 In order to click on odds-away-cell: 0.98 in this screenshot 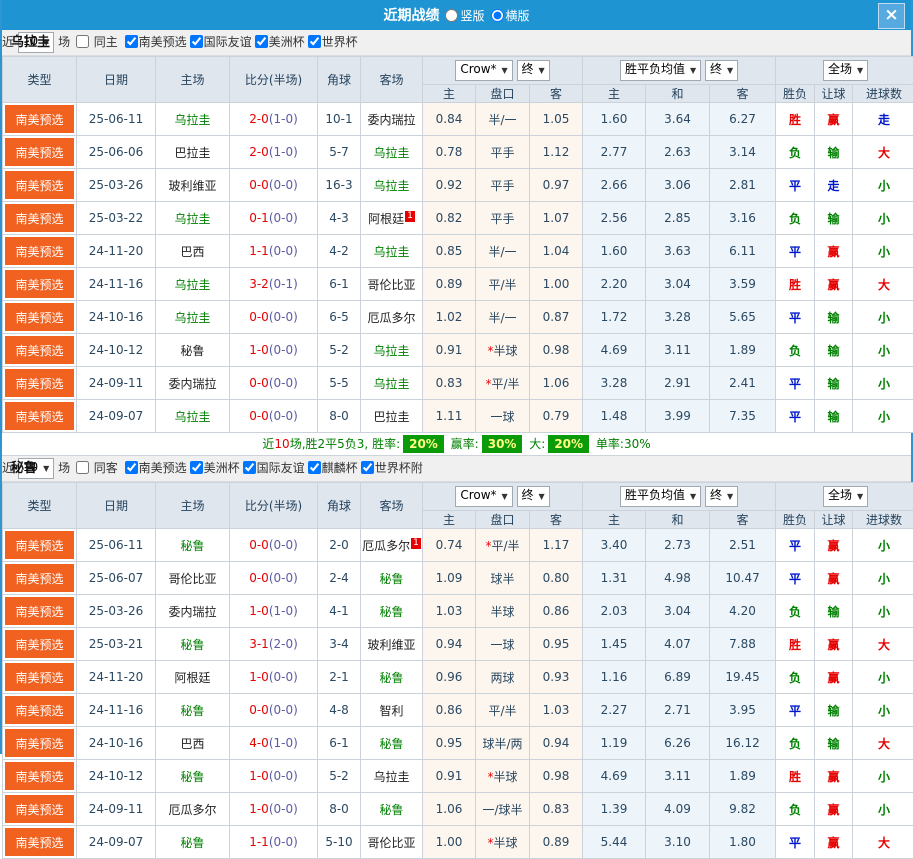, I will do `click(556, 350)`.